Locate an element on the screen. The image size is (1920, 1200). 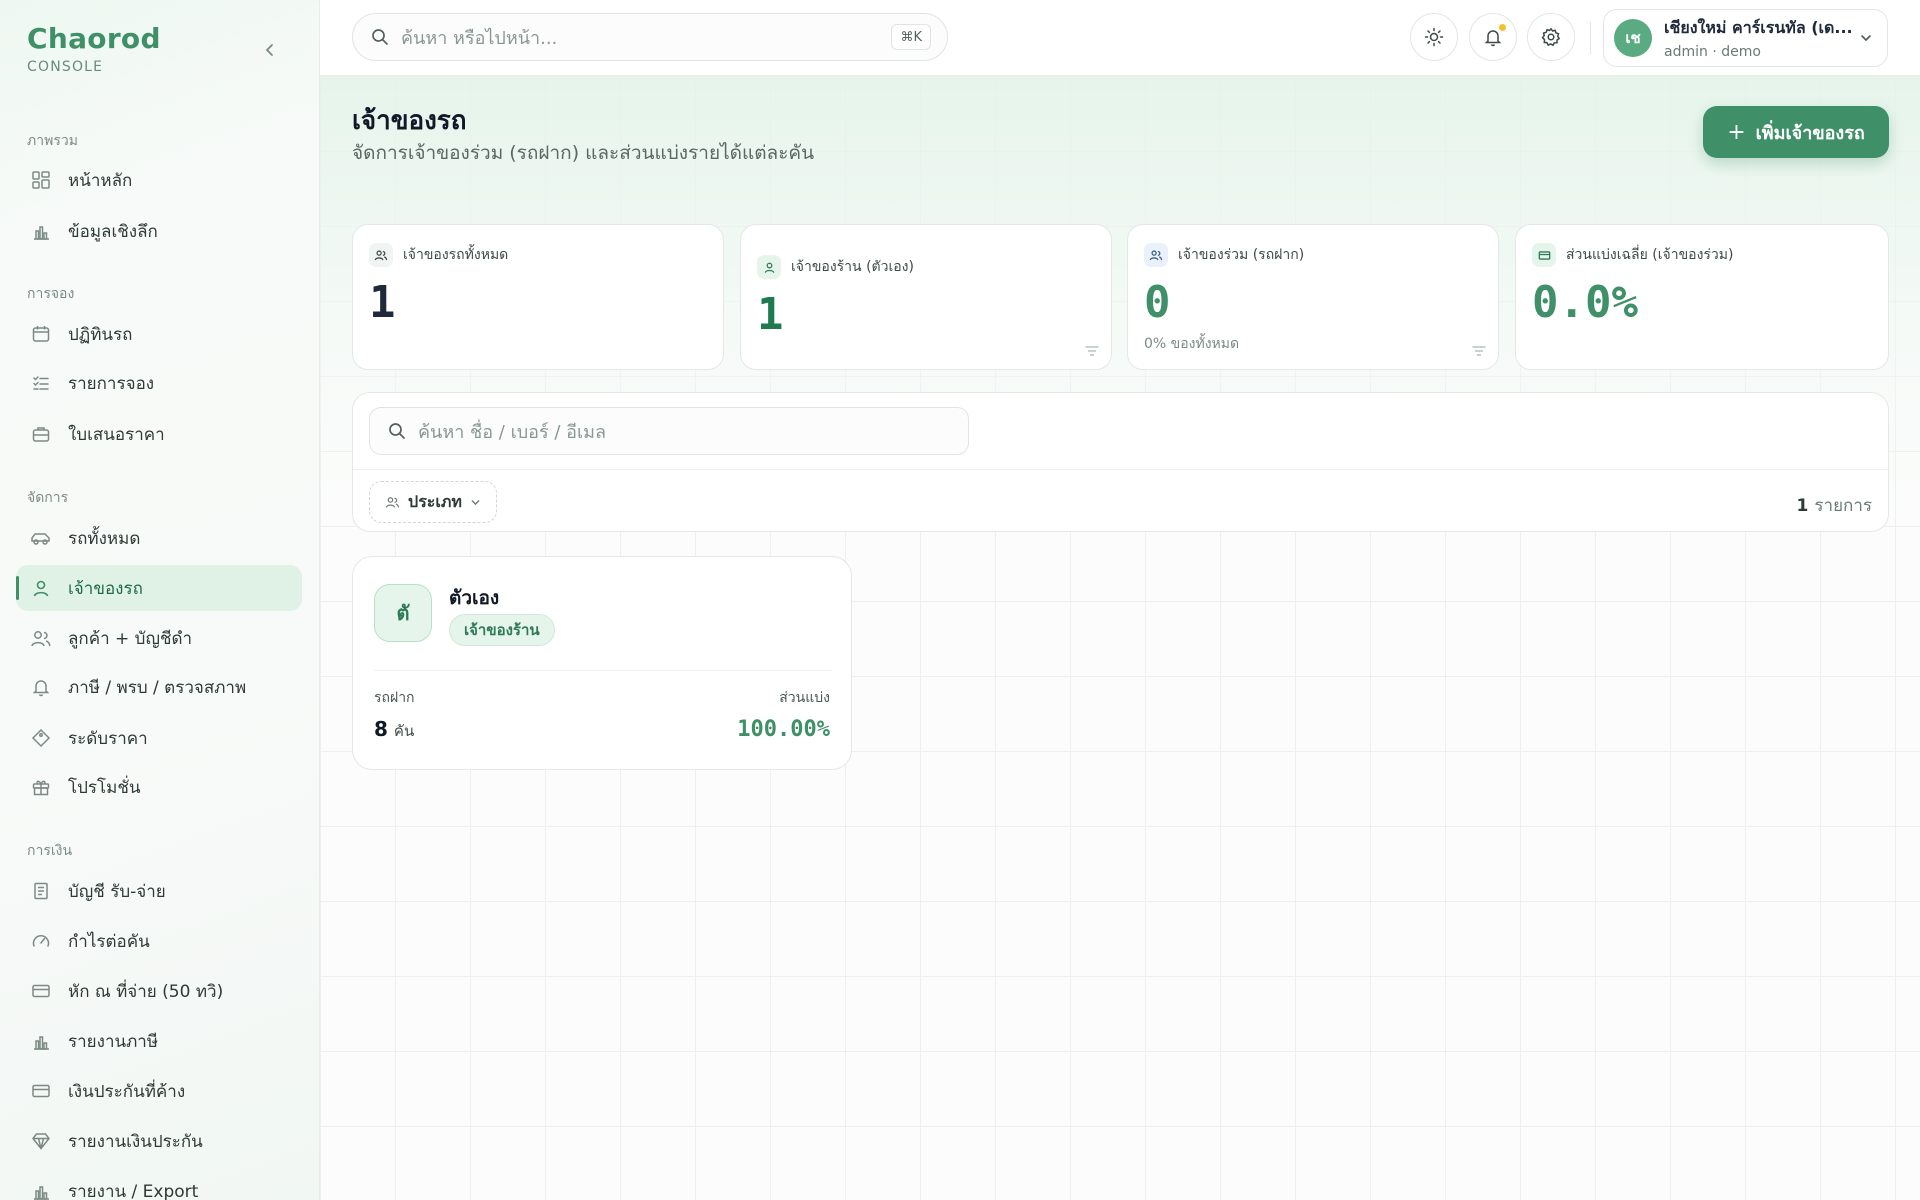
sidebar-item-tax-insurance-inspection: ภาษี / พรบ / ตรวจสภาพ is located at coordinates (159, 687).